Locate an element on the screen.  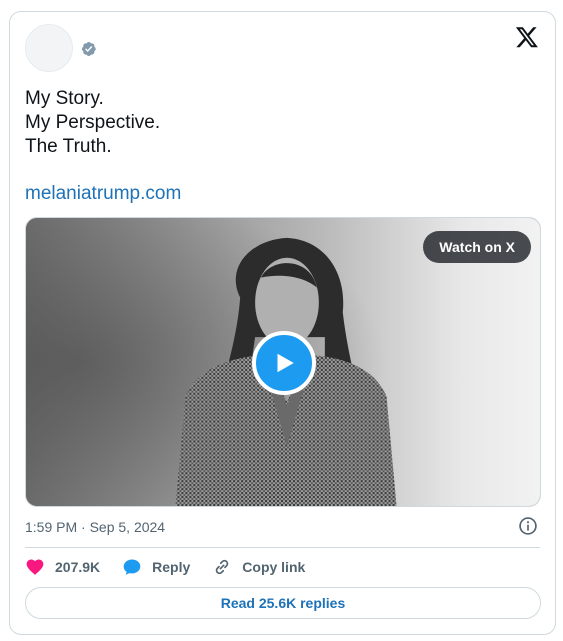
copy-link-label: Copy link is located at coordinates (274, 567).